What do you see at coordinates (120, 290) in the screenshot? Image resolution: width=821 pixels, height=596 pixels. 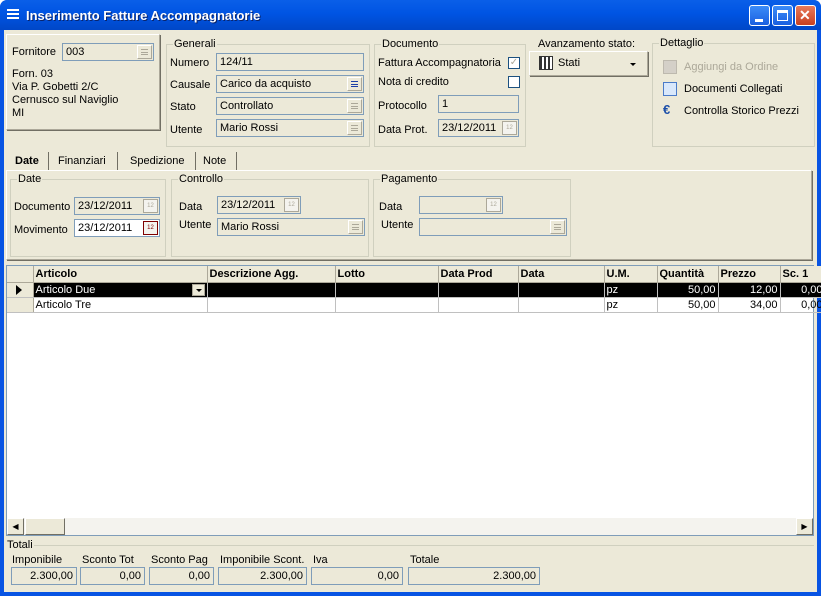 I see `articolo-cell: Articolo Due` at bounding box center [120, 290].